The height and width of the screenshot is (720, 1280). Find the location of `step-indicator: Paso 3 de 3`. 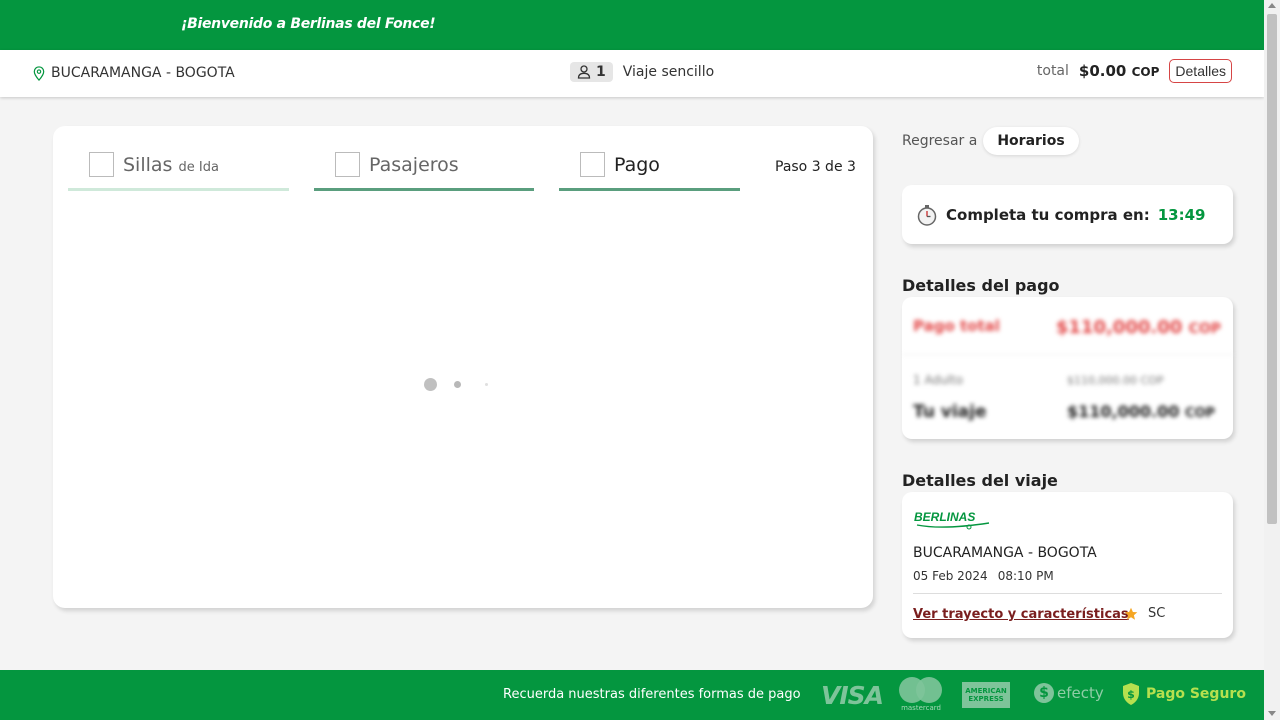

step-indicator: Paso 3 de 3 is located at coordinates (815, 167).